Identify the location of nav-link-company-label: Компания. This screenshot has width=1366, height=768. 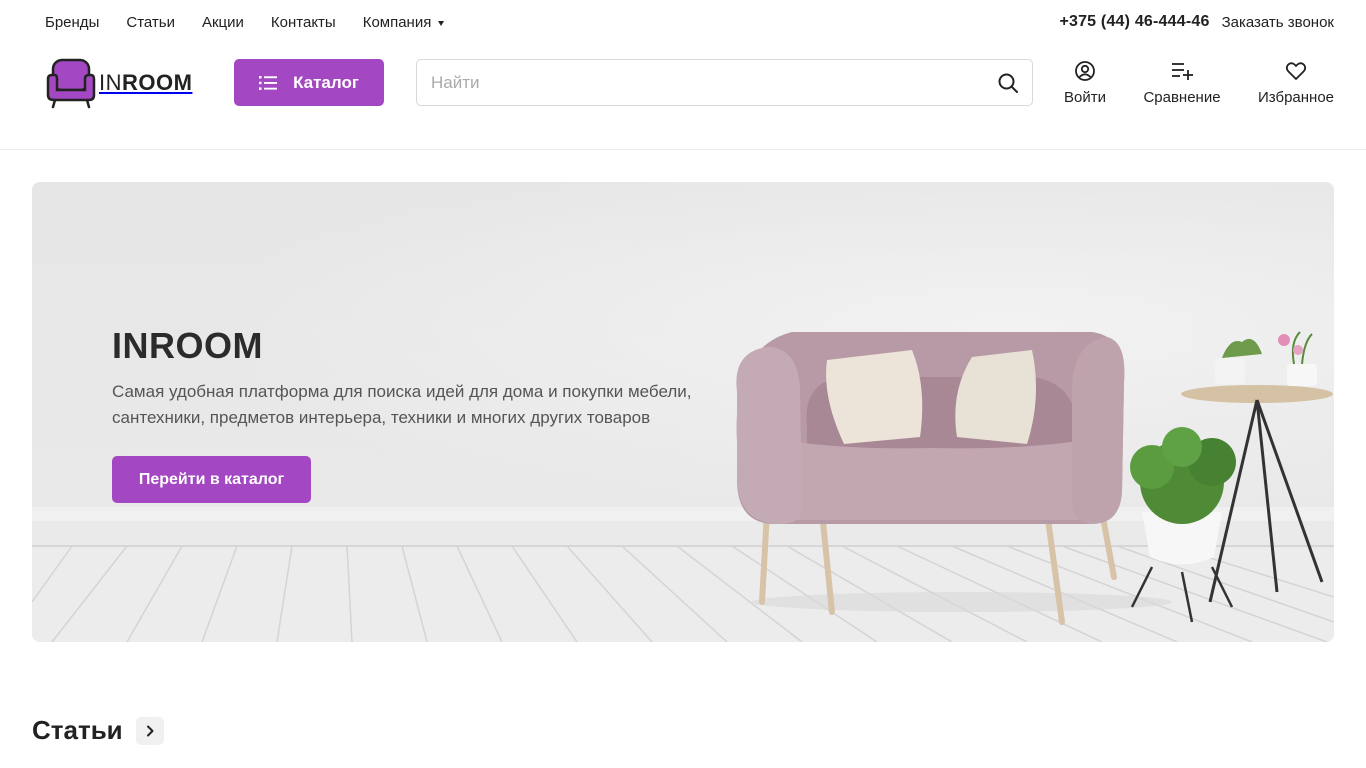
(397, 22).